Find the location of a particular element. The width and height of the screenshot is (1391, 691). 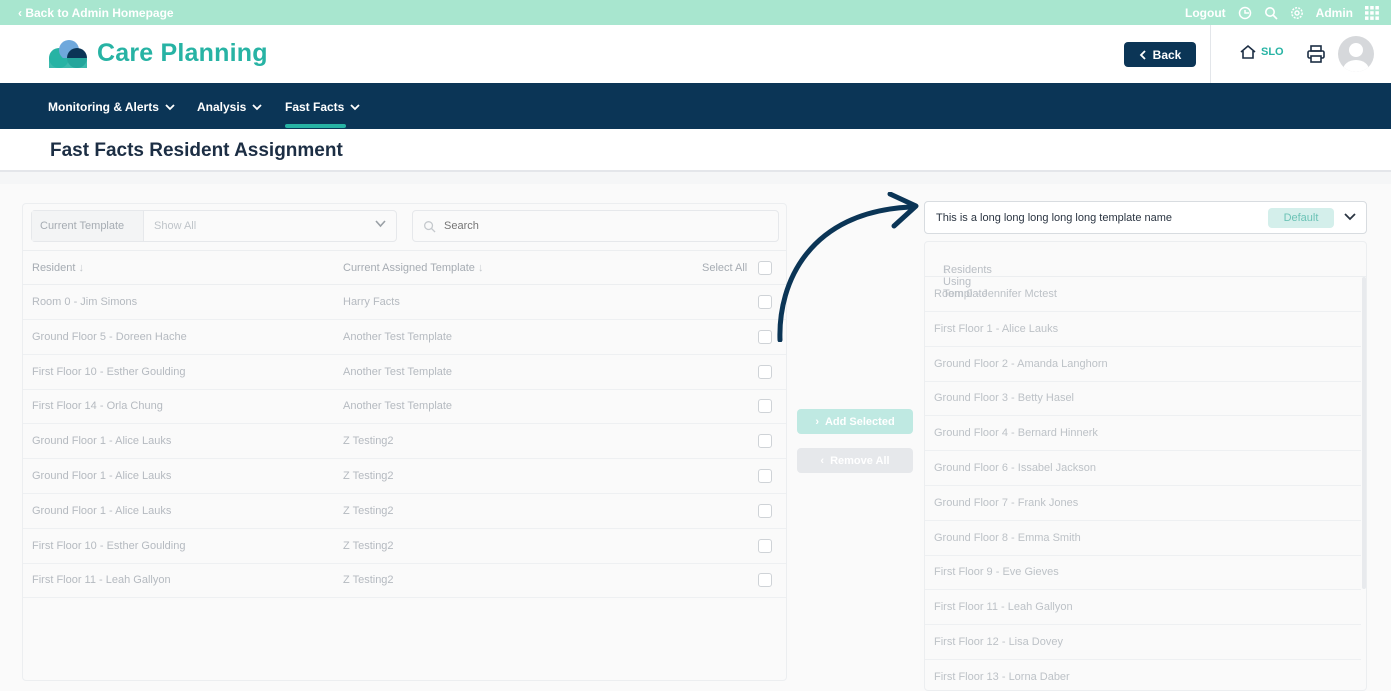

template-filter-select: Show All is located at coordinates (270, 226).